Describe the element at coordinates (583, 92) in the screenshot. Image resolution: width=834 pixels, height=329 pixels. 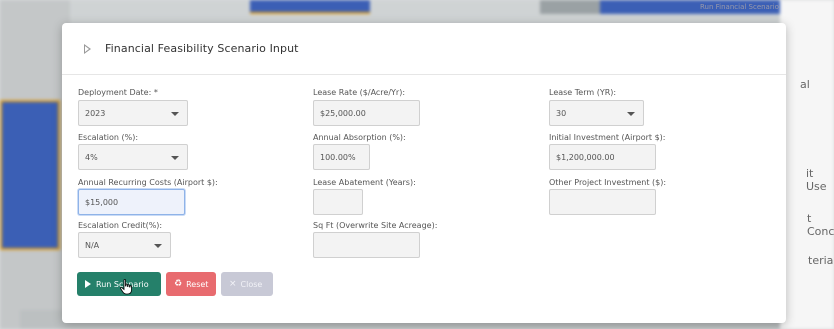
I see `lease-term-label: Lease Term (YR):` at that location.